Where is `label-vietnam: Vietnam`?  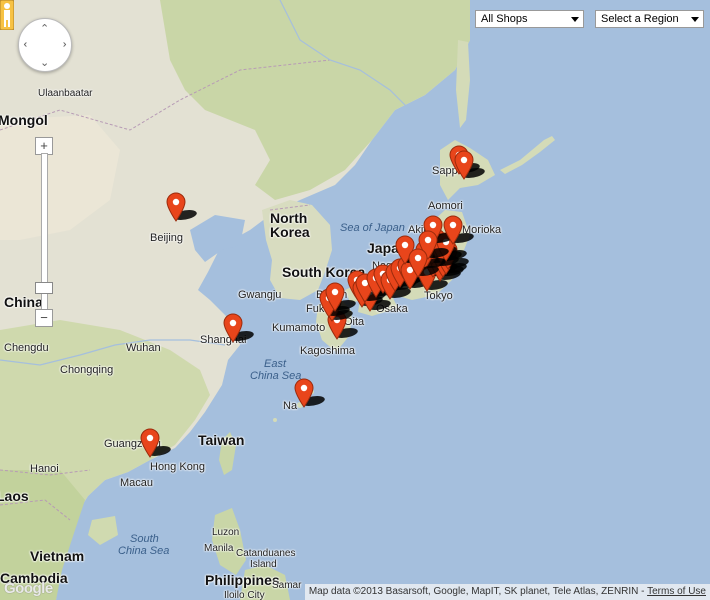 label-vietnam: Vietnam is located at coordinates (57, 556).